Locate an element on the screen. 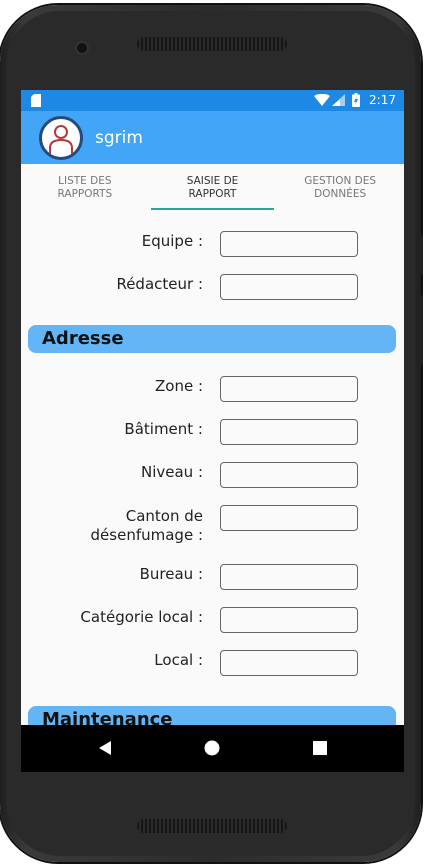 This screenshot has height=867, width=425. canton-label-line2: désenfumage : is located at coordinates (146, 535).